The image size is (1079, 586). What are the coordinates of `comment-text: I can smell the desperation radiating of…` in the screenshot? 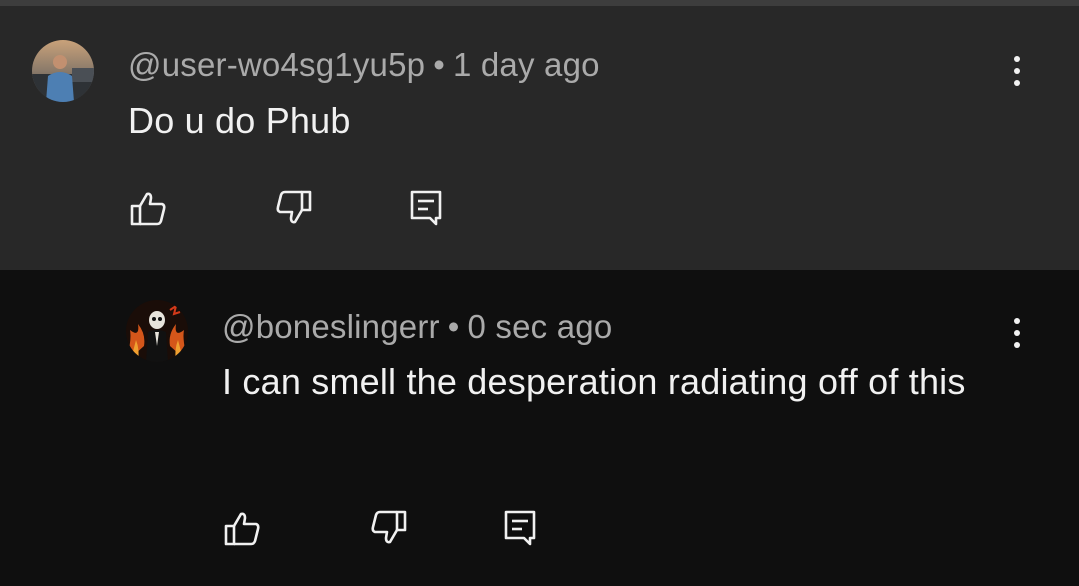 It's located at (594, 381).